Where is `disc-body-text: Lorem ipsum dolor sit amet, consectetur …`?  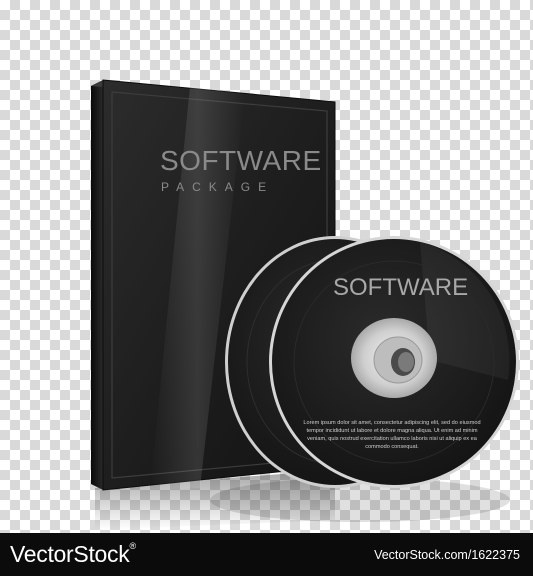 disc-body-text: Lorem ipsum dolor sit amet, consectetur … is located at coordinates (392, 435).